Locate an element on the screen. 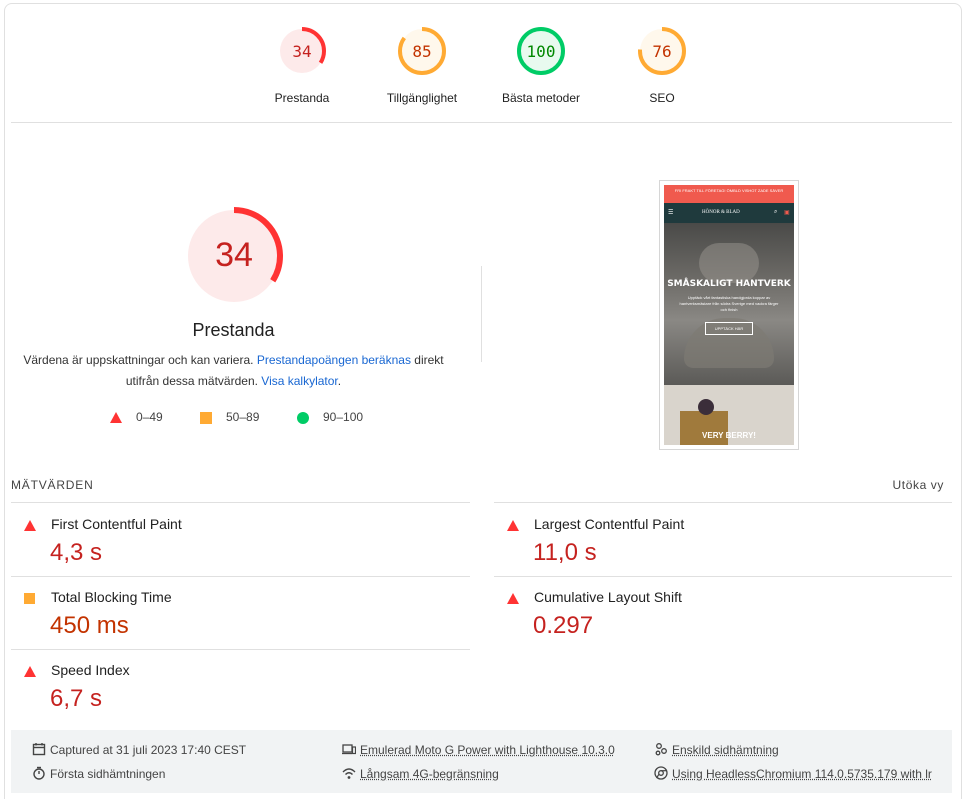 This screenshot has height=799, width=966. network-text: Långsam 4G-begränsning is located at coordinates (429, 774).